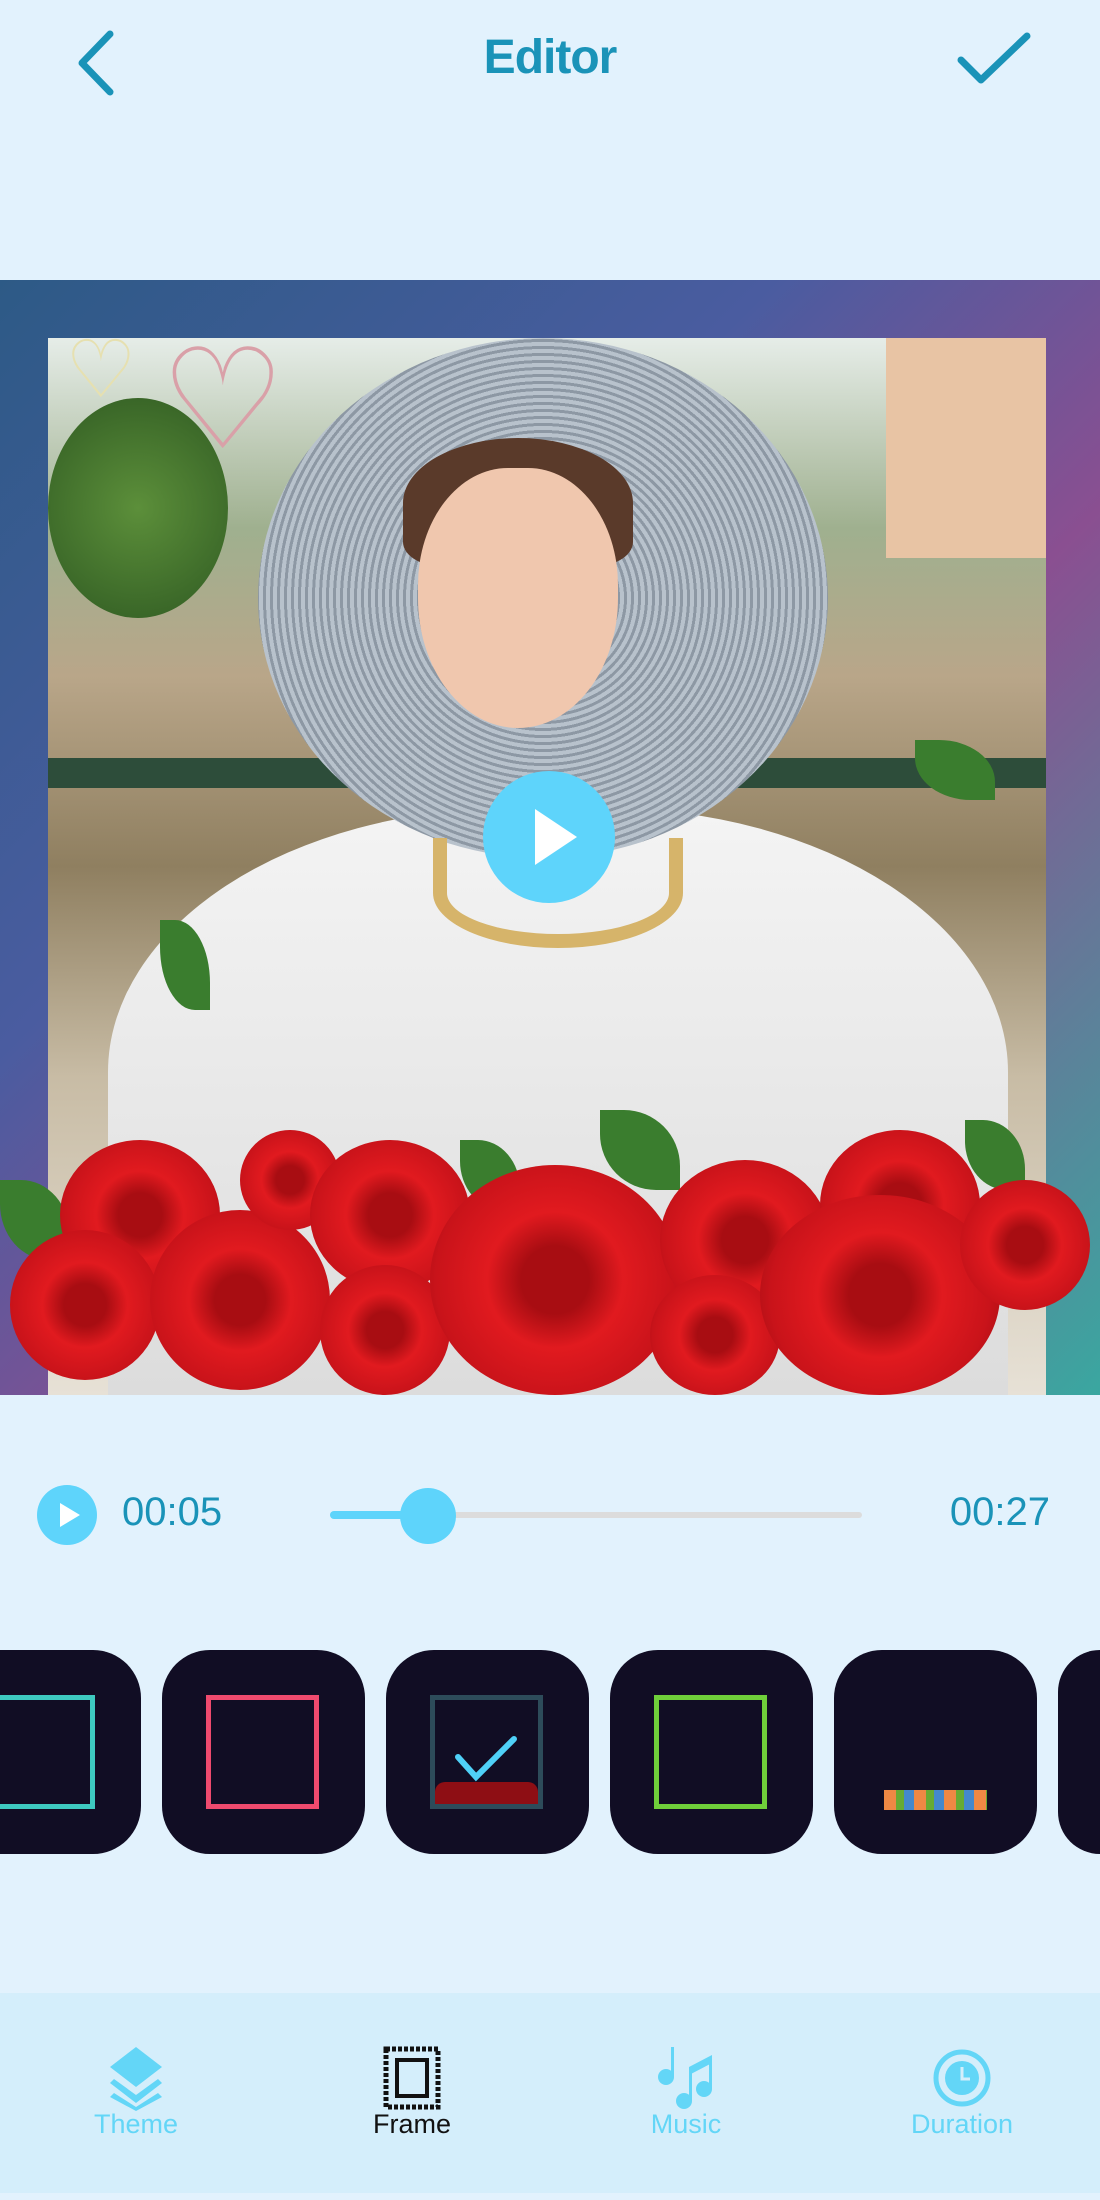  What do you see at coordinates (550, 57) in the screenshot?
I see `page-title: Editor` at bounding box center [550, 57].